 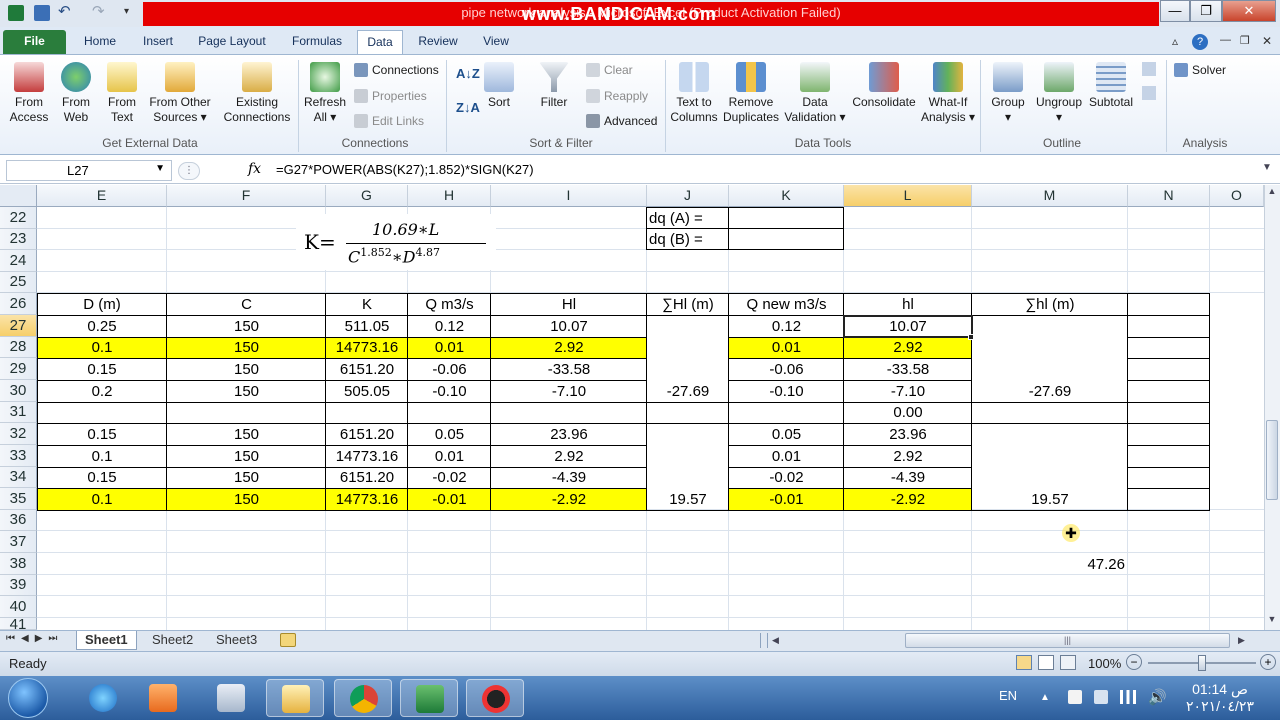 I want to click on active-cell-selection, so click(x=908, y=326).